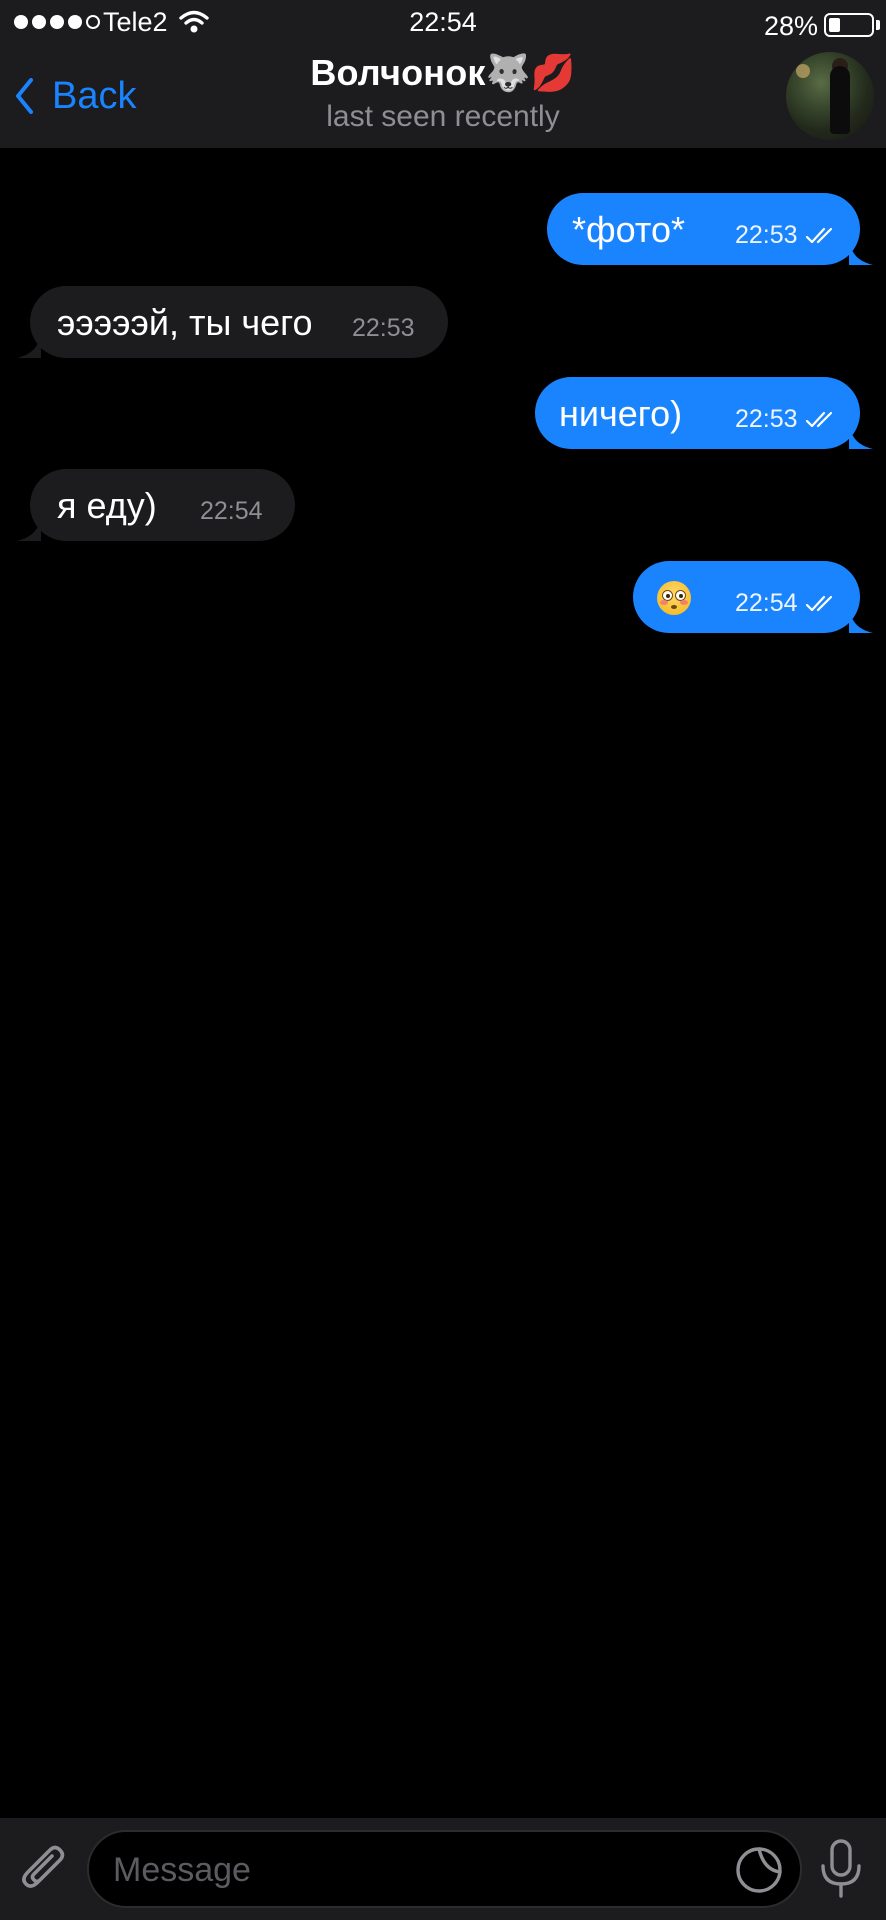 This screenshot has width=886, height=1920. I want to click on message-composer, so click(443, 1869).